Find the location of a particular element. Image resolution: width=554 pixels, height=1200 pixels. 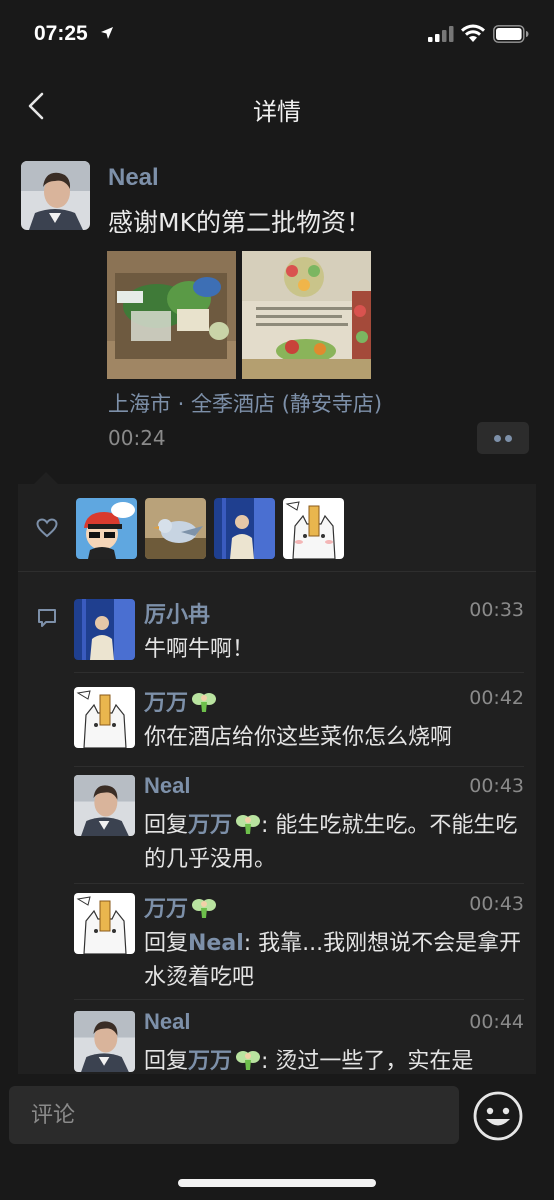

nav-bar: 详情 is located at coordinates (277, 106).